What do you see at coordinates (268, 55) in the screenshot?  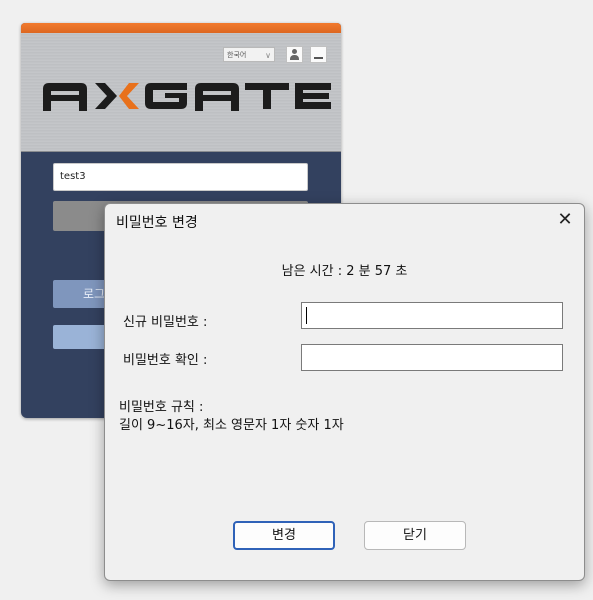 I see `chevron-down-icon: ∨` at bounding box center [268, 55].